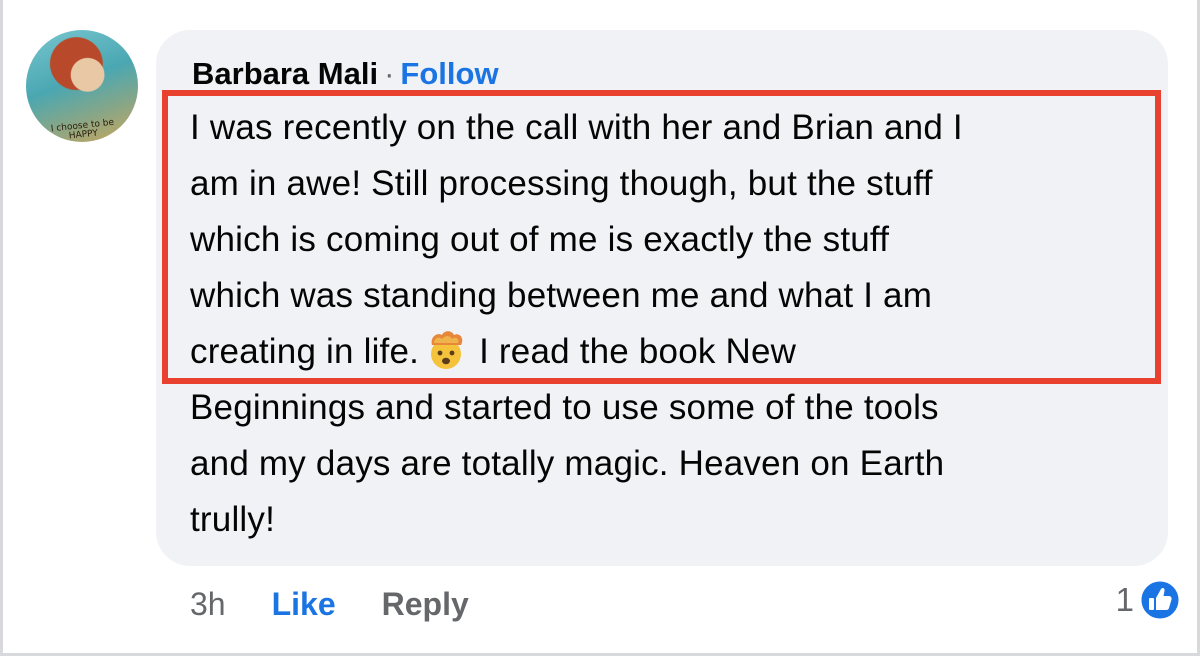  Describe the element at coordinates (1124, 599) in the screenshot. I see `reaction-count: 1` at that location.